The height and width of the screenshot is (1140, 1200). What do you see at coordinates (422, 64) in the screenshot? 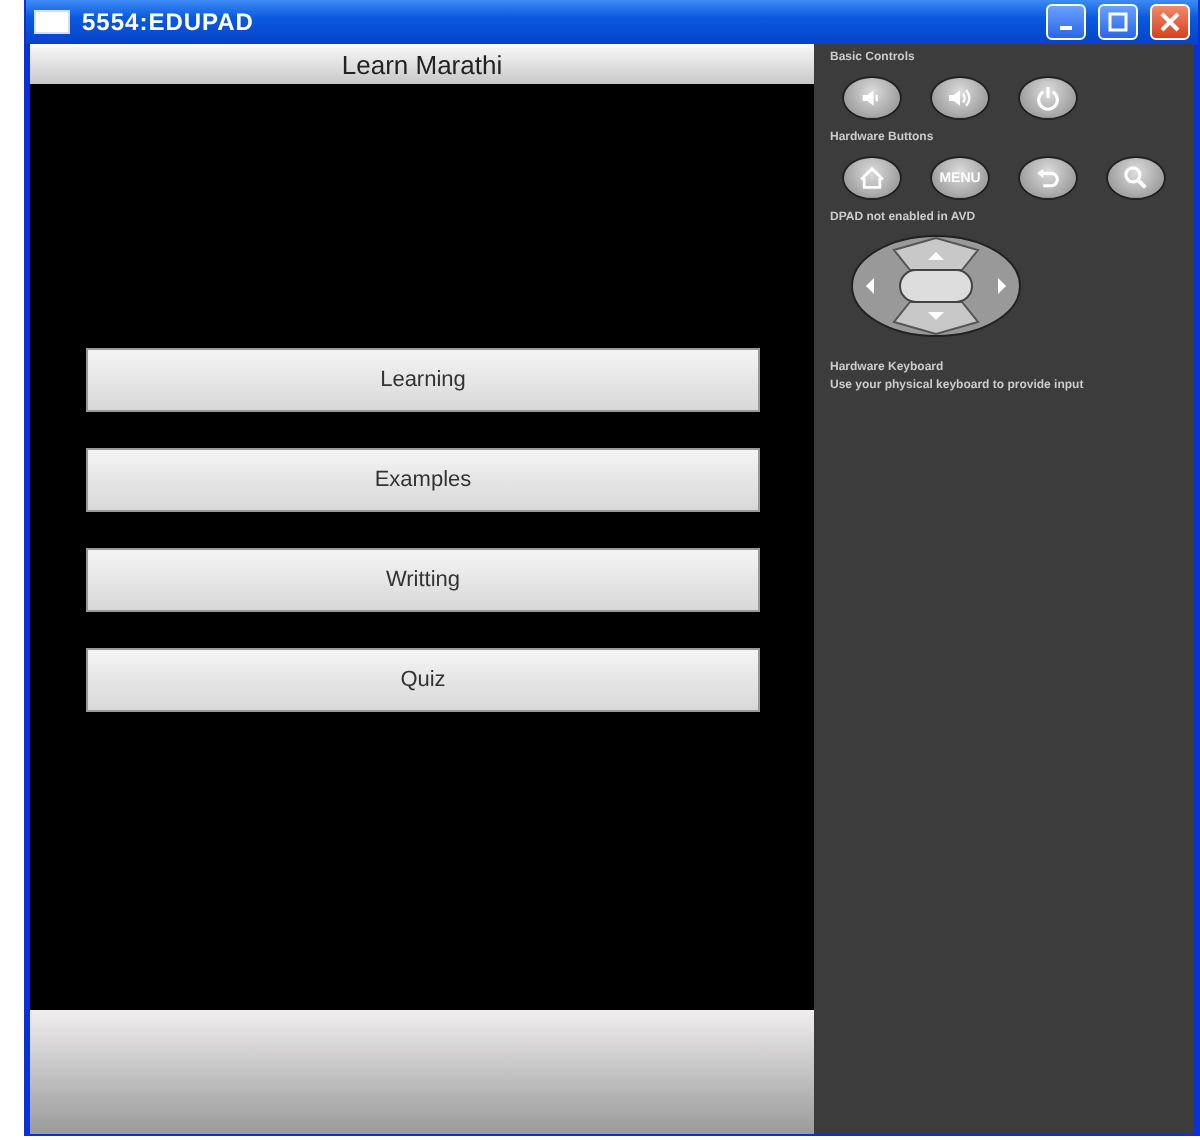
I see `app-title-bar: Learn Marathi` at bounding box center [422, 64].